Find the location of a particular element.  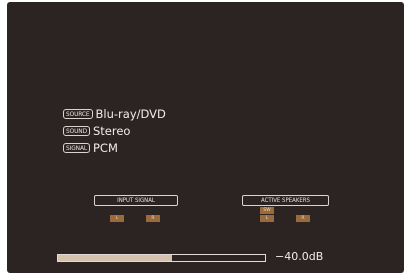

input-channel-l: L is located at coordinates (117, 218).